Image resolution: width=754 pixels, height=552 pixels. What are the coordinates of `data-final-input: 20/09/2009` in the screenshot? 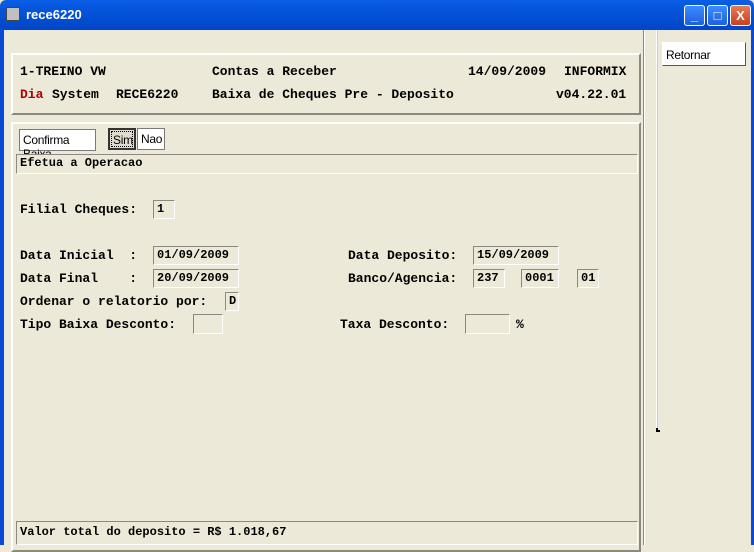 It's located at (196, 278).